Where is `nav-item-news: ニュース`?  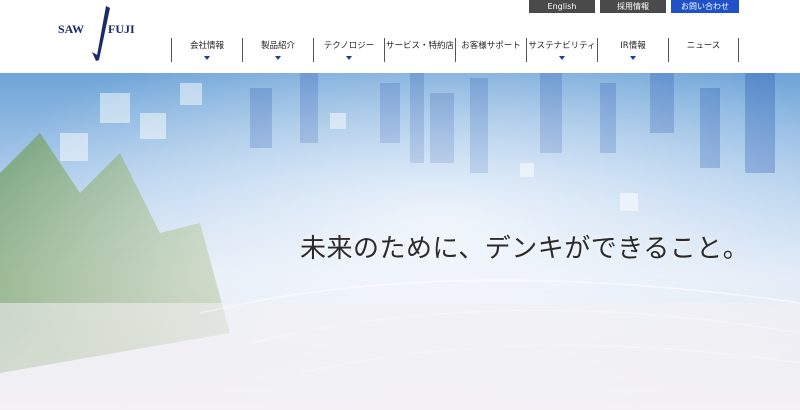
nav-item-news: ニュース is located at coordinates (703, 50).